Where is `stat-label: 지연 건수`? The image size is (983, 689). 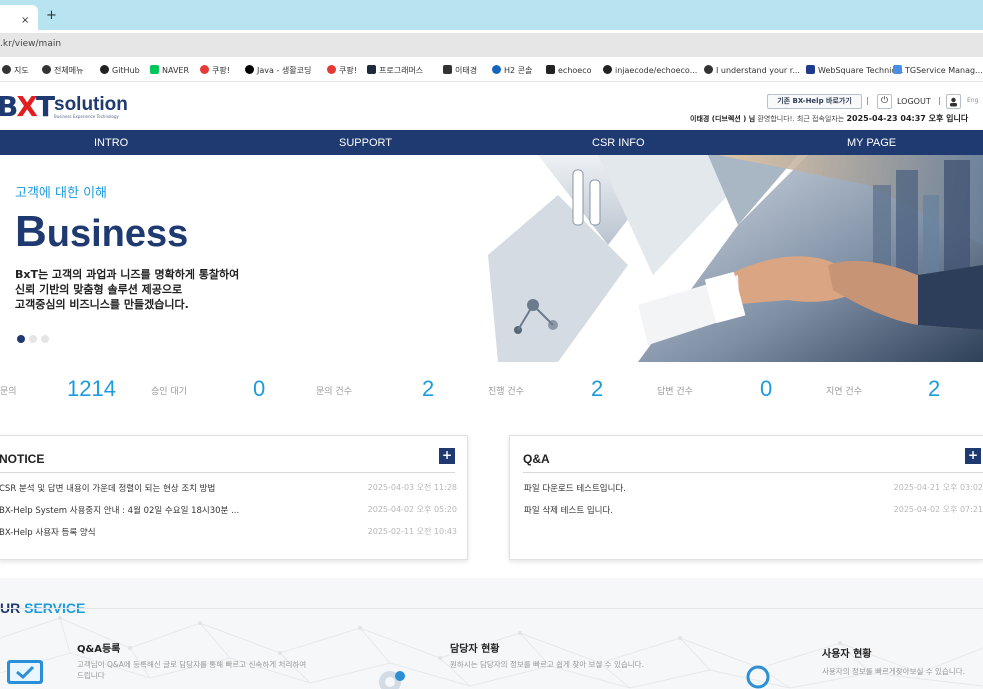
stat-label: 지연 건수 is located at coordinates (844, 392).